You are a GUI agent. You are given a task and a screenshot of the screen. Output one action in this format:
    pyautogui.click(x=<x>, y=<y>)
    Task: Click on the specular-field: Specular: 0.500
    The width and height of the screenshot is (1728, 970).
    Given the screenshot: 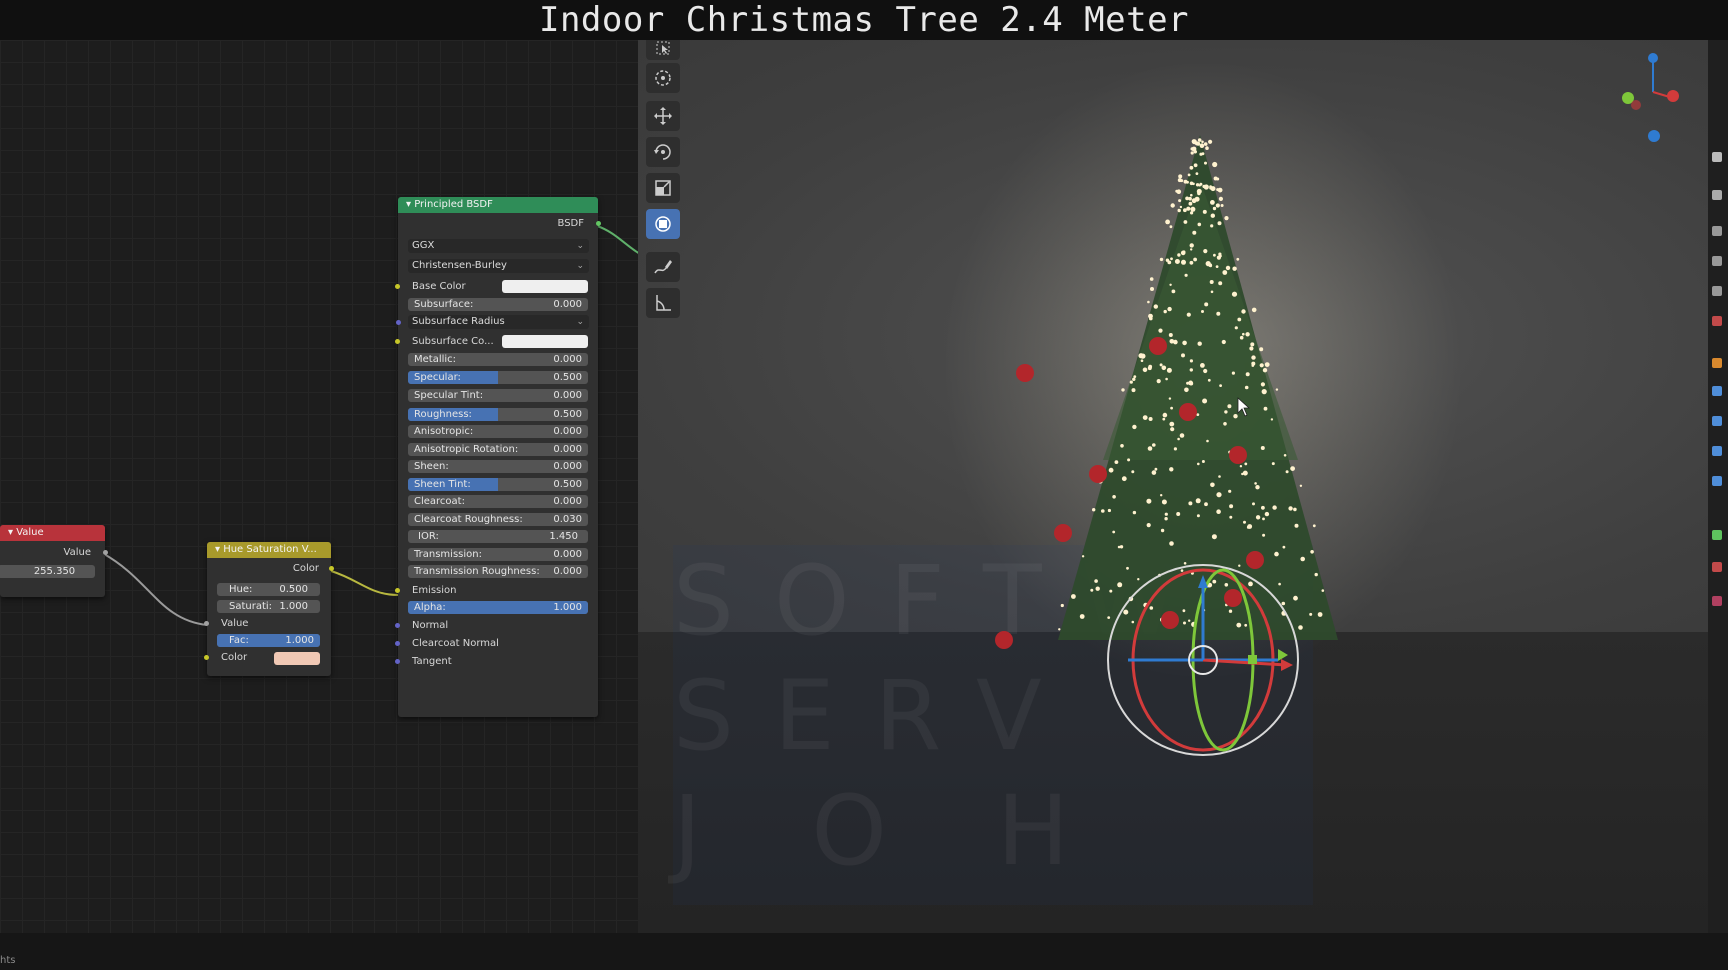 What is the action you would take?
    pyautogui.click(x=498, y=377)
    